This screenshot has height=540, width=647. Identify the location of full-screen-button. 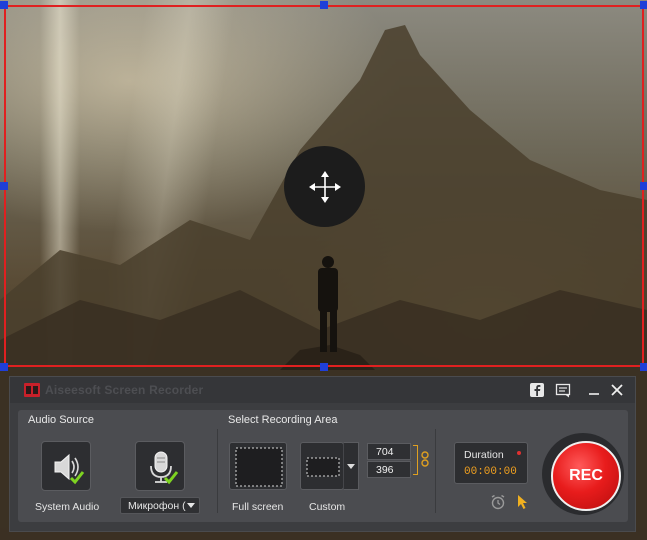
(258, 466).